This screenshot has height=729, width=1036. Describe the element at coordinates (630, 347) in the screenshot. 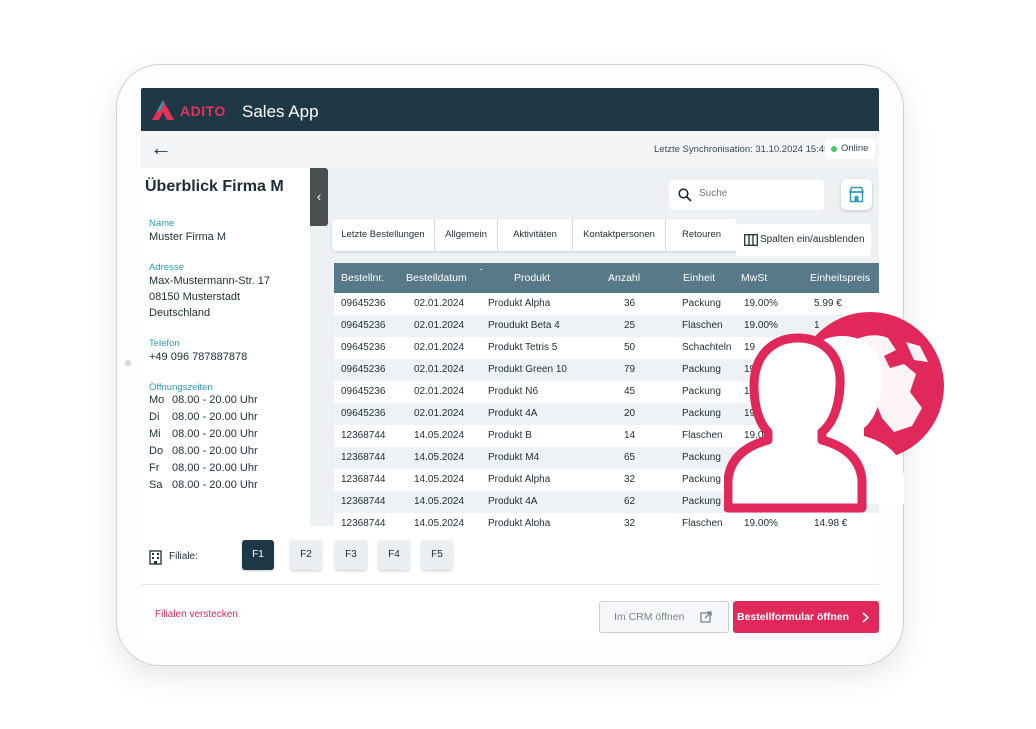

I see `table-cell: 50` at that location.